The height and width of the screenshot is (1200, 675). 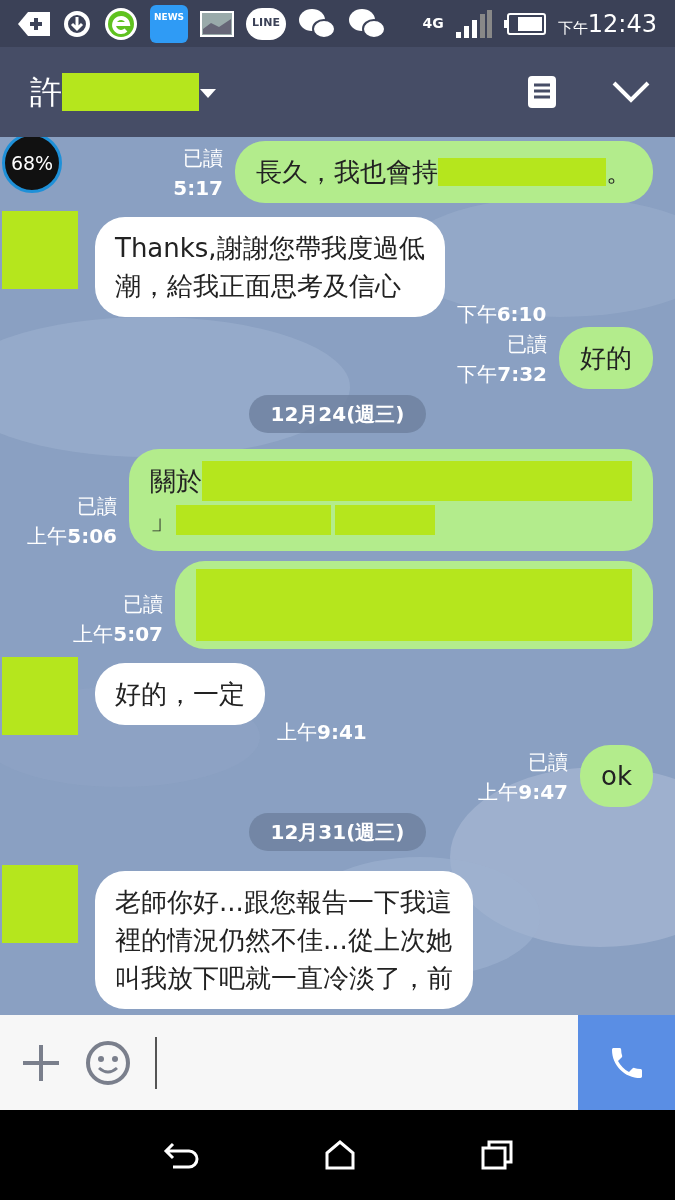 What do you see at coordinates (41, 1062) in the screenshot?
I see `plus-icon` at bounding box center [41, 1062].